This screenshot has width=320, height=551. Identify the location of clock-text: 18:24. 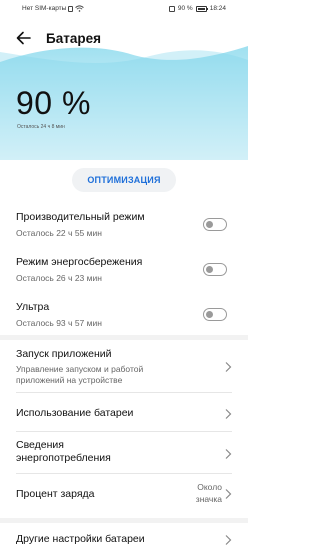
(217, 8).